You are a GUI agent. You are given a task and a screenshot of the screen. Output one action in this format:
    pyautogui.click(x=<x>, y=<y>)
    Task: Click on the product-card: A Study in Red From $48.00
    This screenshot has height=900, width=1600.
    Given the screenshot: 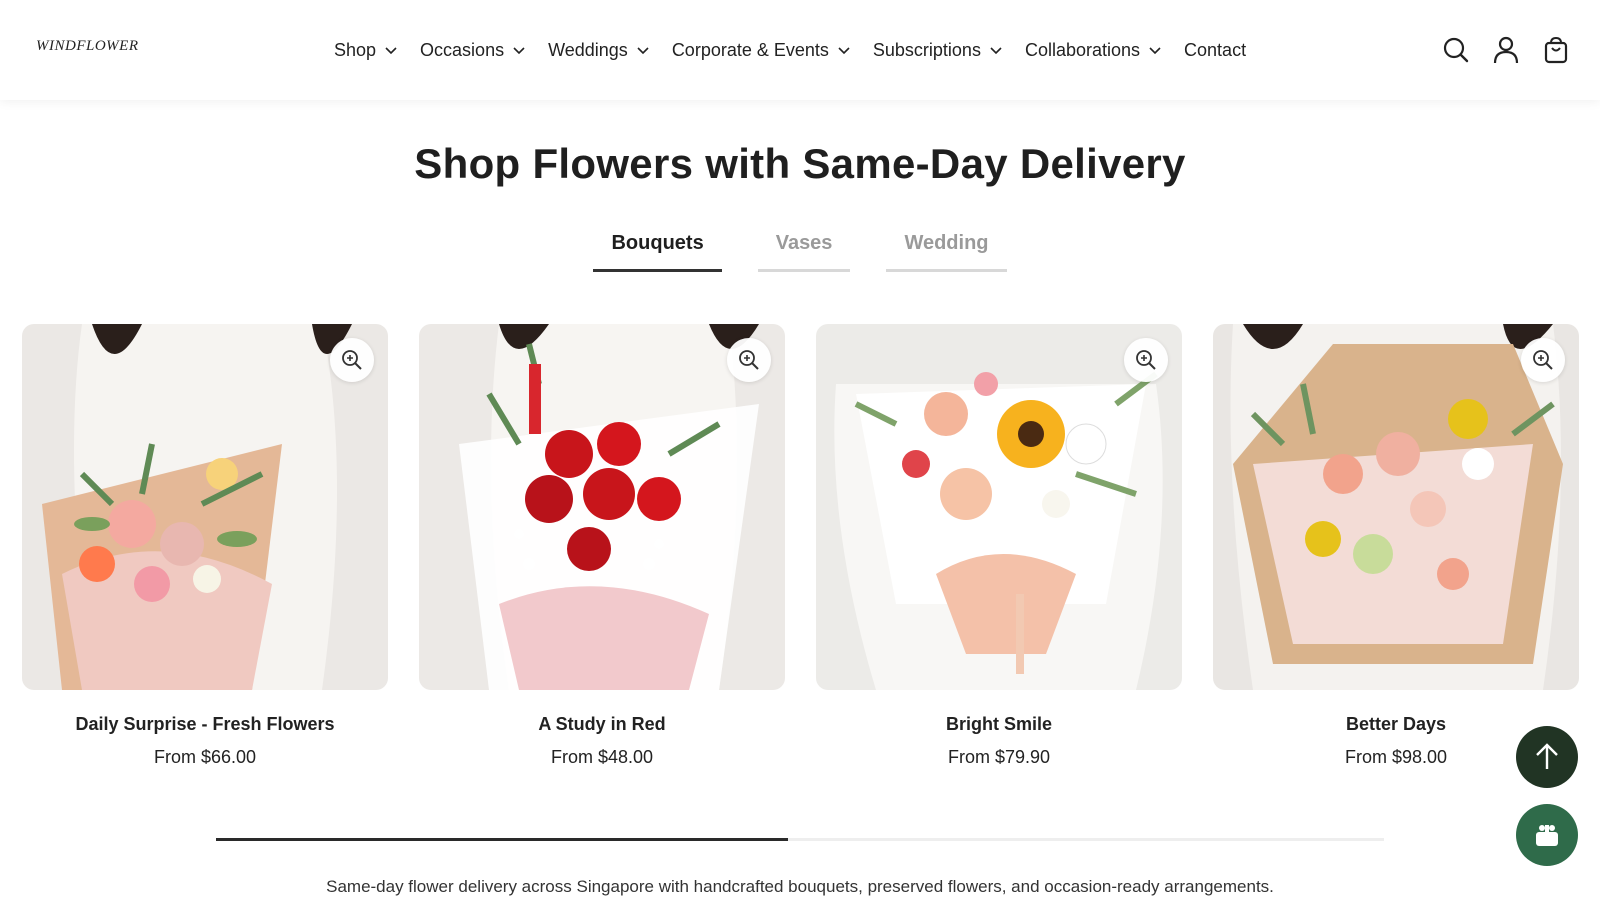 What is the action you would take?
    pyautogui.click(x=602, y=546)
    